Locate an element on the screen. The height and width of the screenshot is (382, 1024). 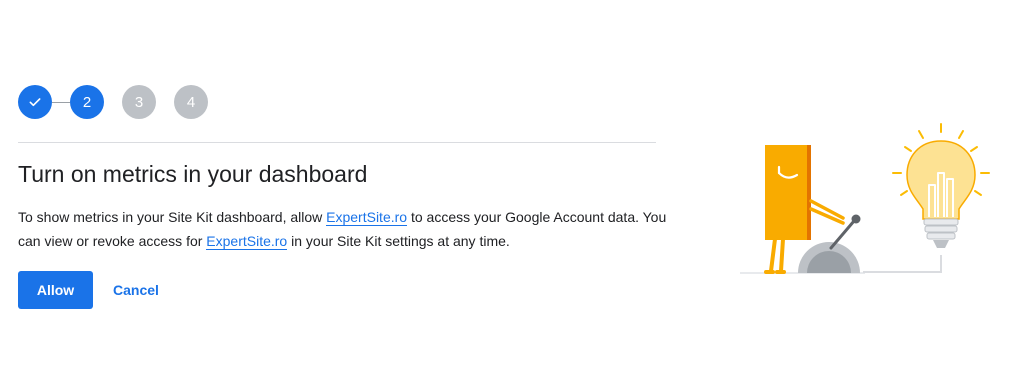
desc-text-3: in your Site Kit settings at any time. is located at coordinates (398, 241).